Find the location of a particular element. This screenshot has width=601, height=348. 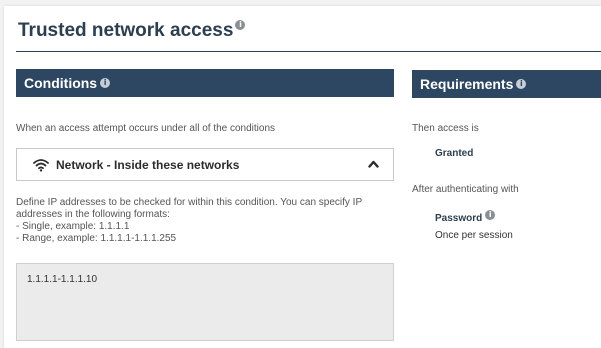

conditions-header: Conditions i is located at coordinates (205, 83).